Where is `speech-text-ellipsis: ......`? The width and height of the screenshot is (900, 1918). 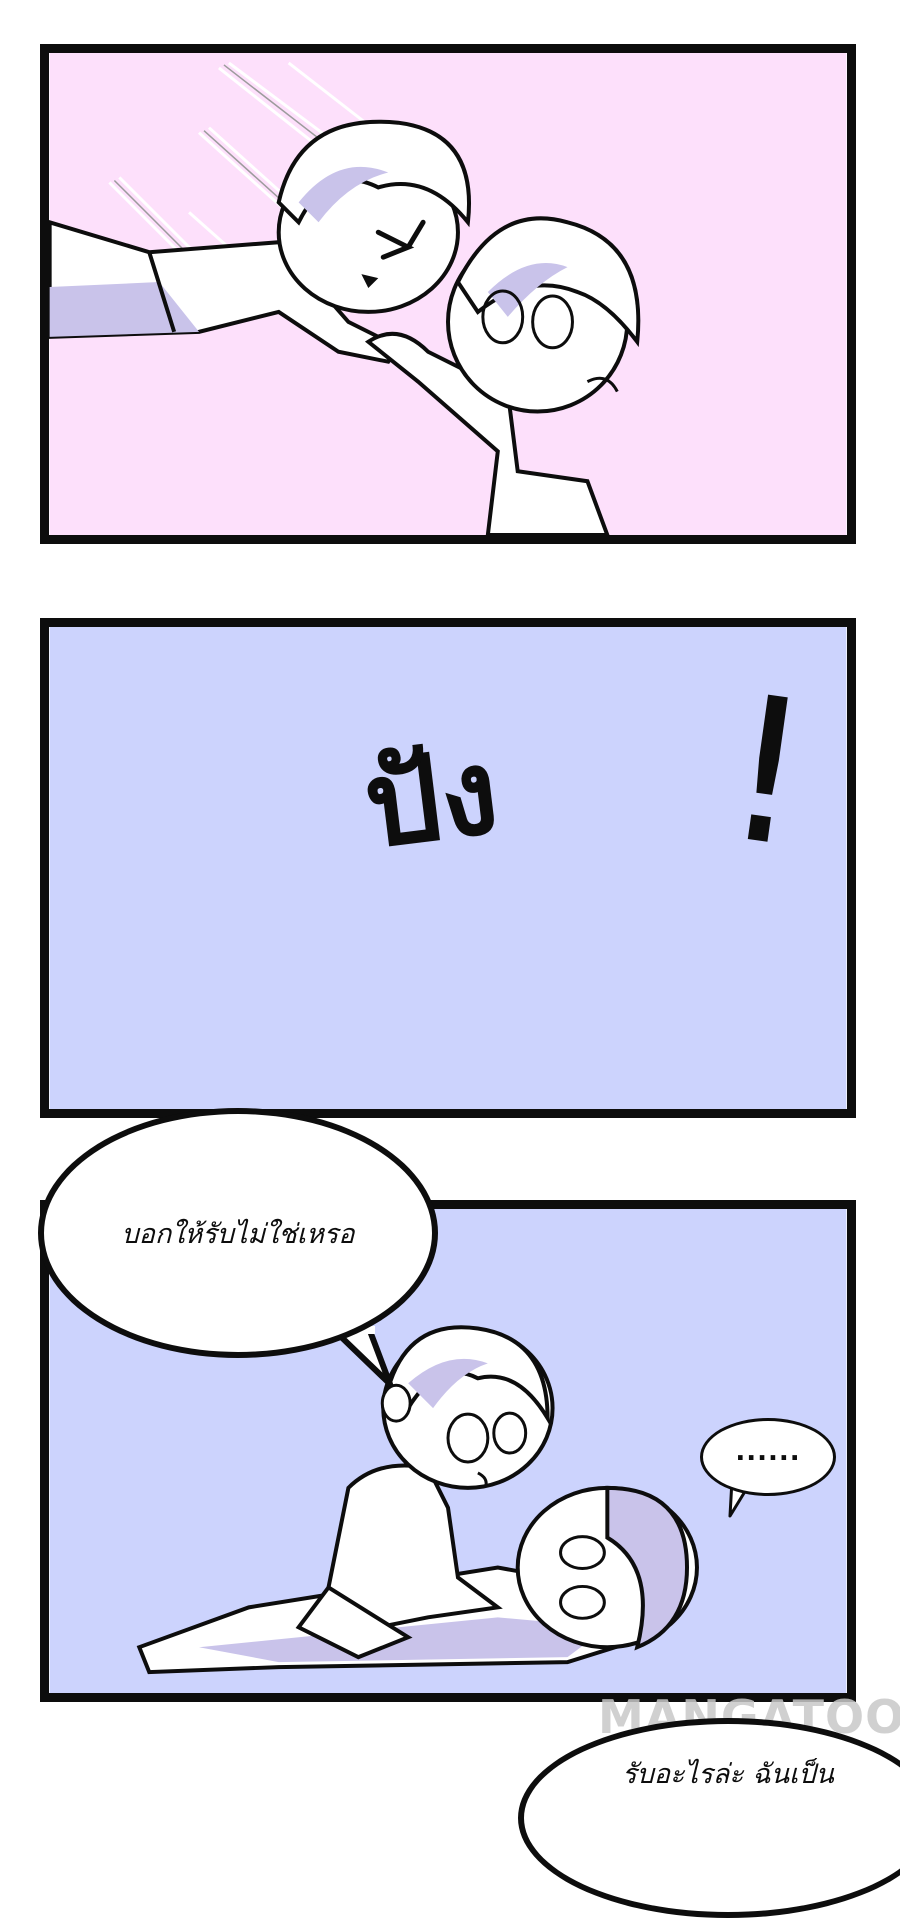 speech-text-ellipsis: ...... is located at coordinates (768, 1452).